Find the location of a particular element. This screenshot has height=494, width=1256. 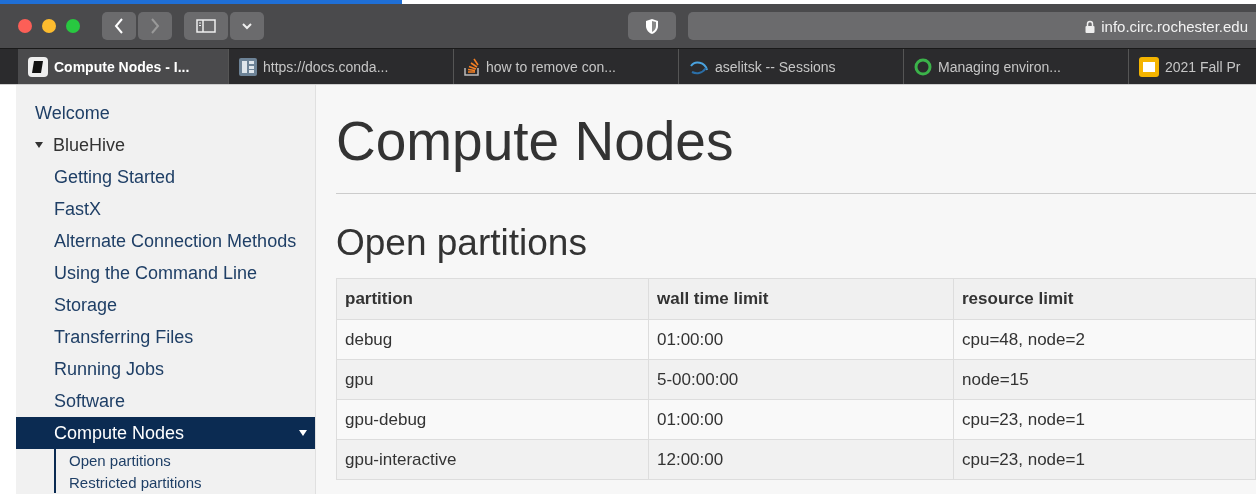

chevron-down-icon is located at coordinates (247, 26).